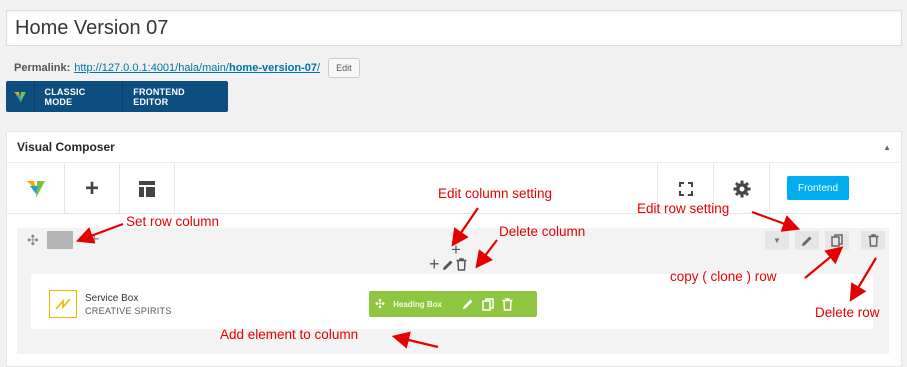 This screenshot has width=907, height=367. What do you see at coordinates (33, 240) in the screenshot?
I see `row-move-icon: ✣` at bounding box center [33, 240].